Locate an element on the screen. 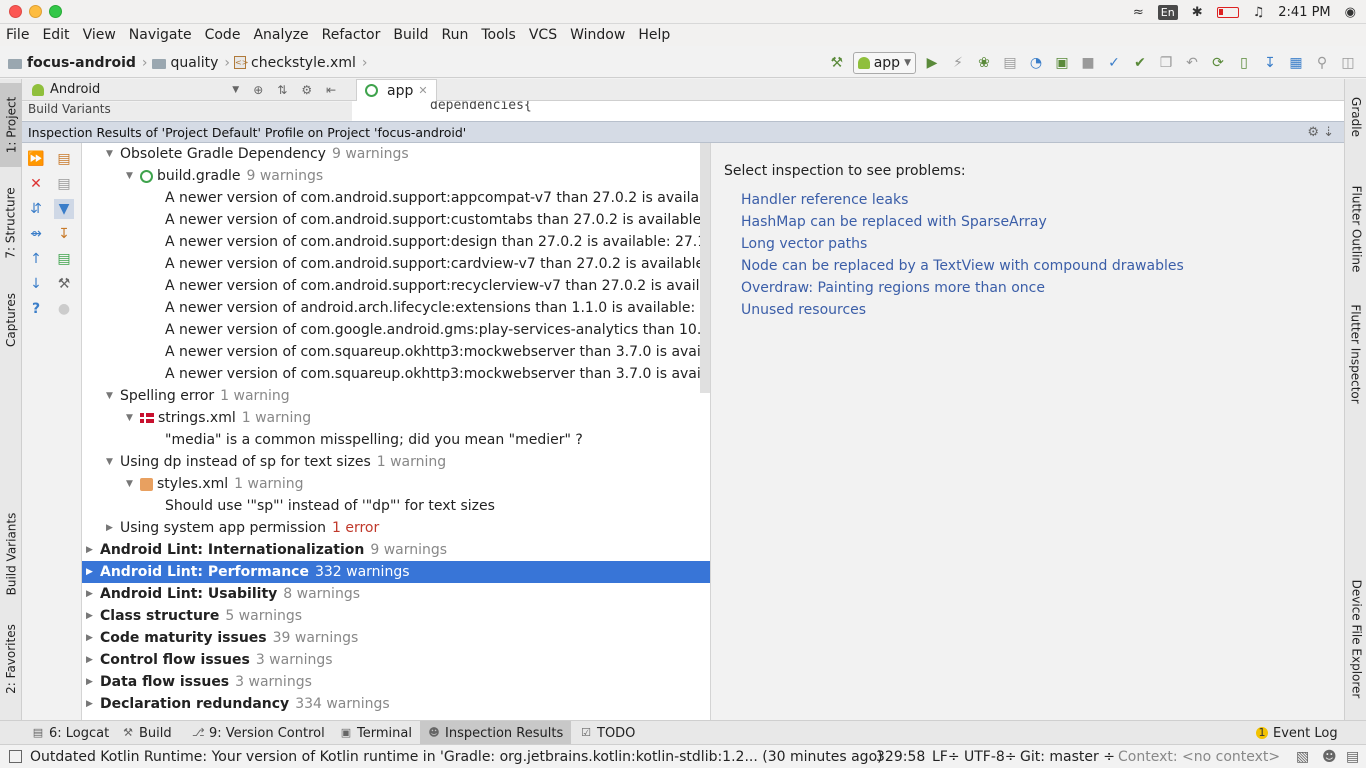 This screenshot has height=768, width=1366. tree-row-category: ▶ Class structure 5 warnings is located at coordinates (396, 616).